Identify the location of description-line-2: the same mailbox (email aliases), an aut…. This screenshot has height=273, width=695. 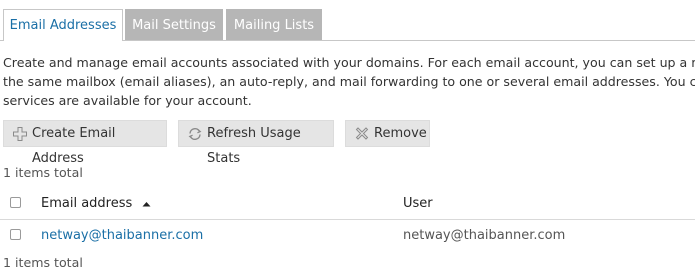
(349, 81).